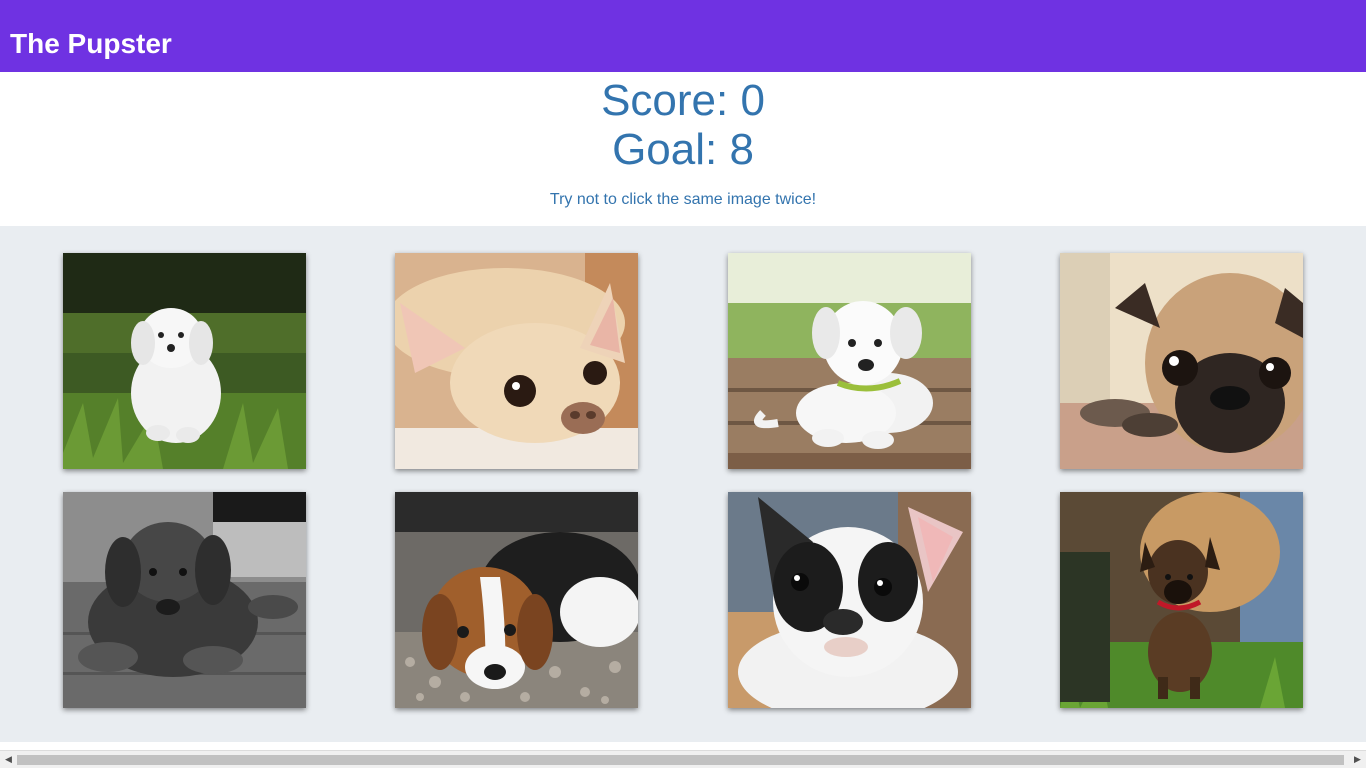 Image resolution: width=1366 pixels, height=768 pixels. I want to click on dog-card-chihuahua, so click(516, 361).